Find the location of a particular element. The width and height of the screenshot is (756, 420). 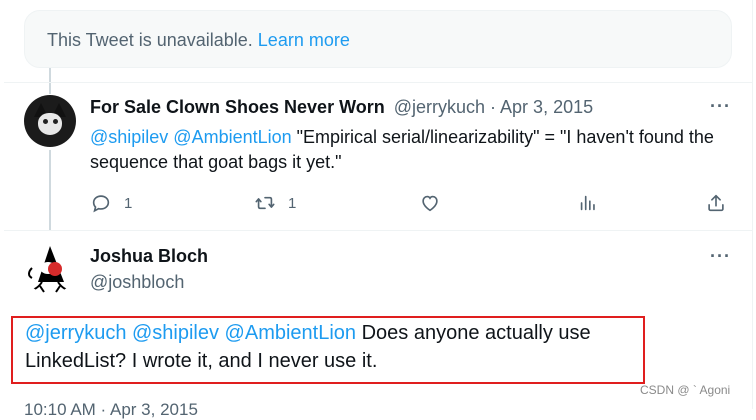

reply-button: 1 is located at coordinates (111, 203).